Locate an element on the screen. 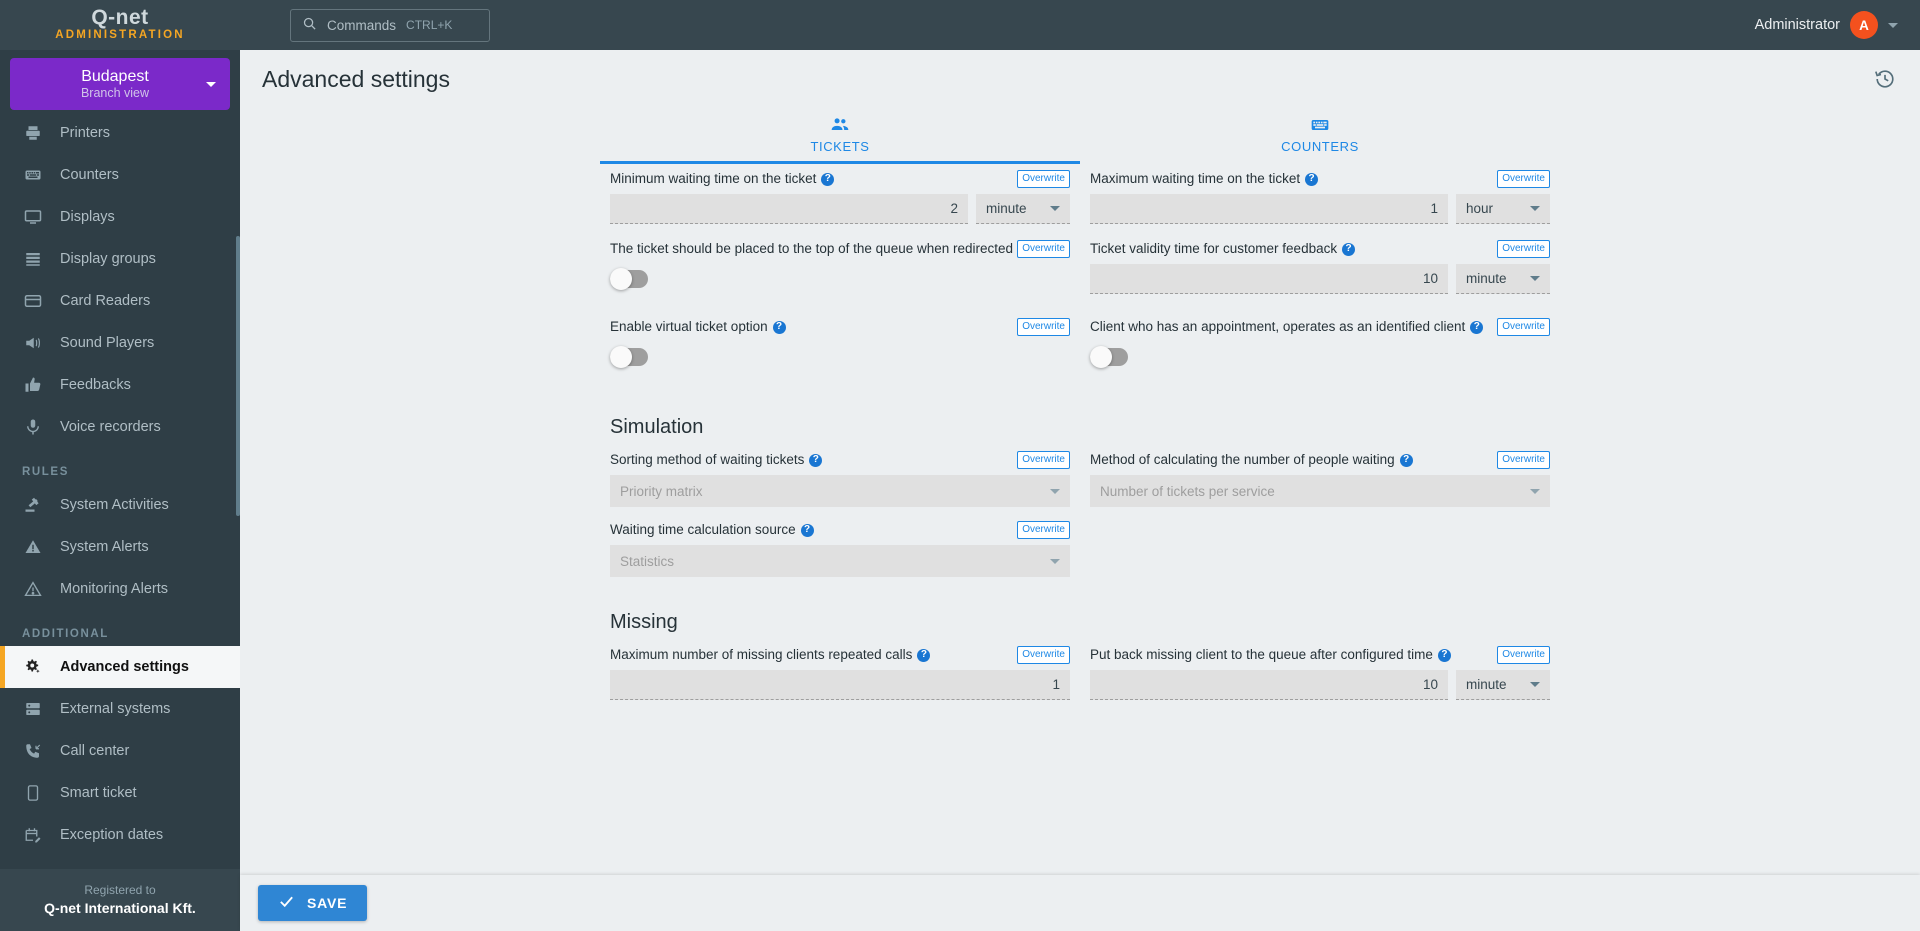  sidebar-item-voice-recorders: Voice recorders is located at coordinates (120, 427).